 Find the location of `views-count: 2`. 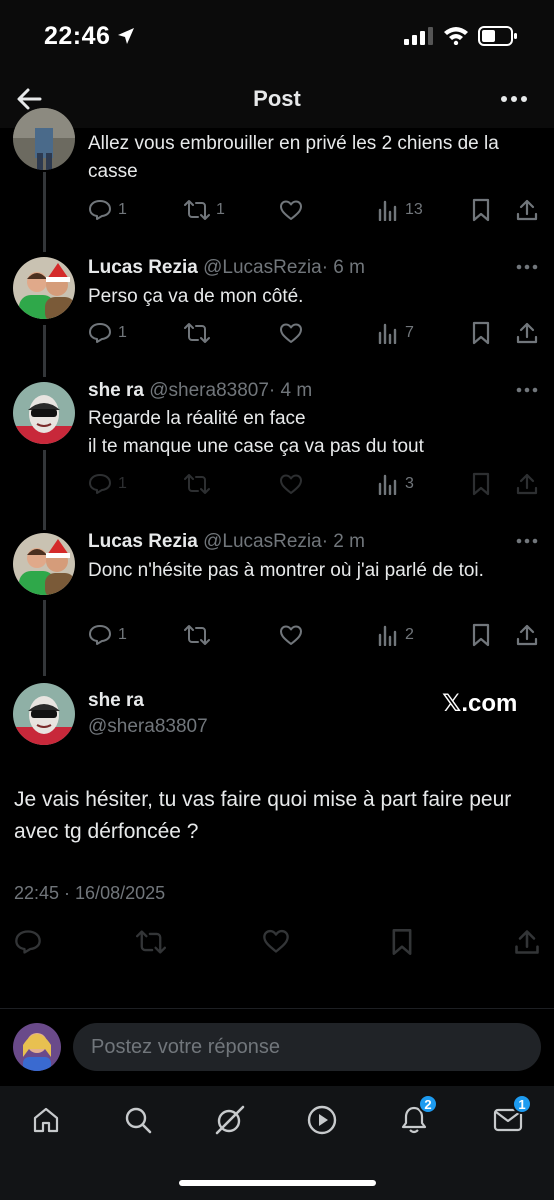

views-count: 2 is located at coordinates (409, 634).